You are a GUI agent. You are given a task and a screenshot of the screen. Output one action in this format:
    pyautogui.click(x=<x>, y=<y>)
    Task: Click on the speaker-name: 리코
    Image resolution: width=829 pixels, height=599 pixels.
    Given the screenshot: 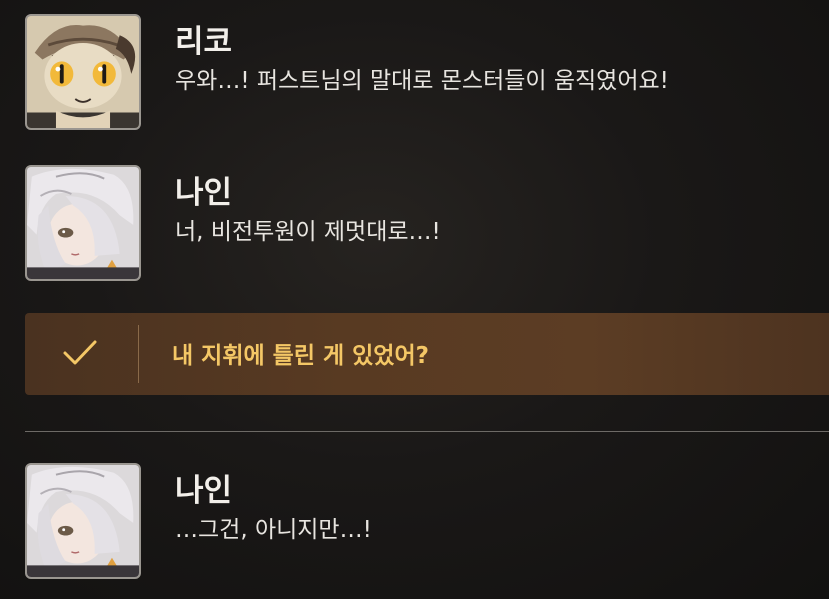 What is the action you would take?
    pyautogui.click(x=204, y=42)
    